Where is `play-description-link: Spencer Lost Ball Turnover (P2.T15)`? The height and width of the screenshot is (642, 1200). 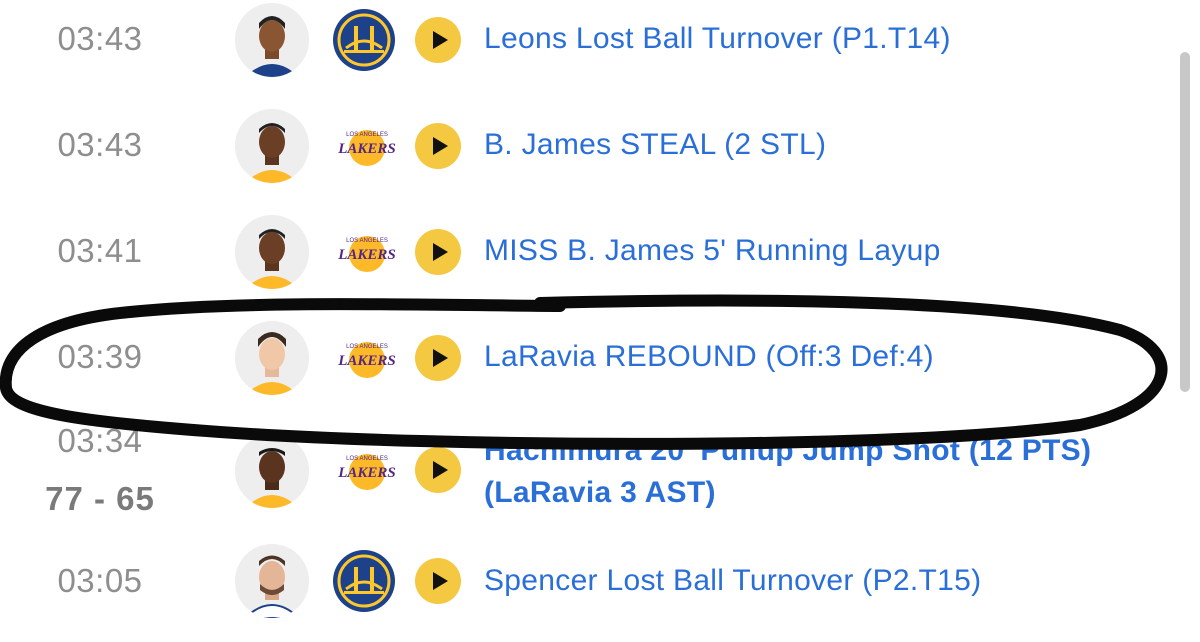 play-description-link: Spencer Lost Ball Turnover (P2.T15) is located at coordinates (732, 581).